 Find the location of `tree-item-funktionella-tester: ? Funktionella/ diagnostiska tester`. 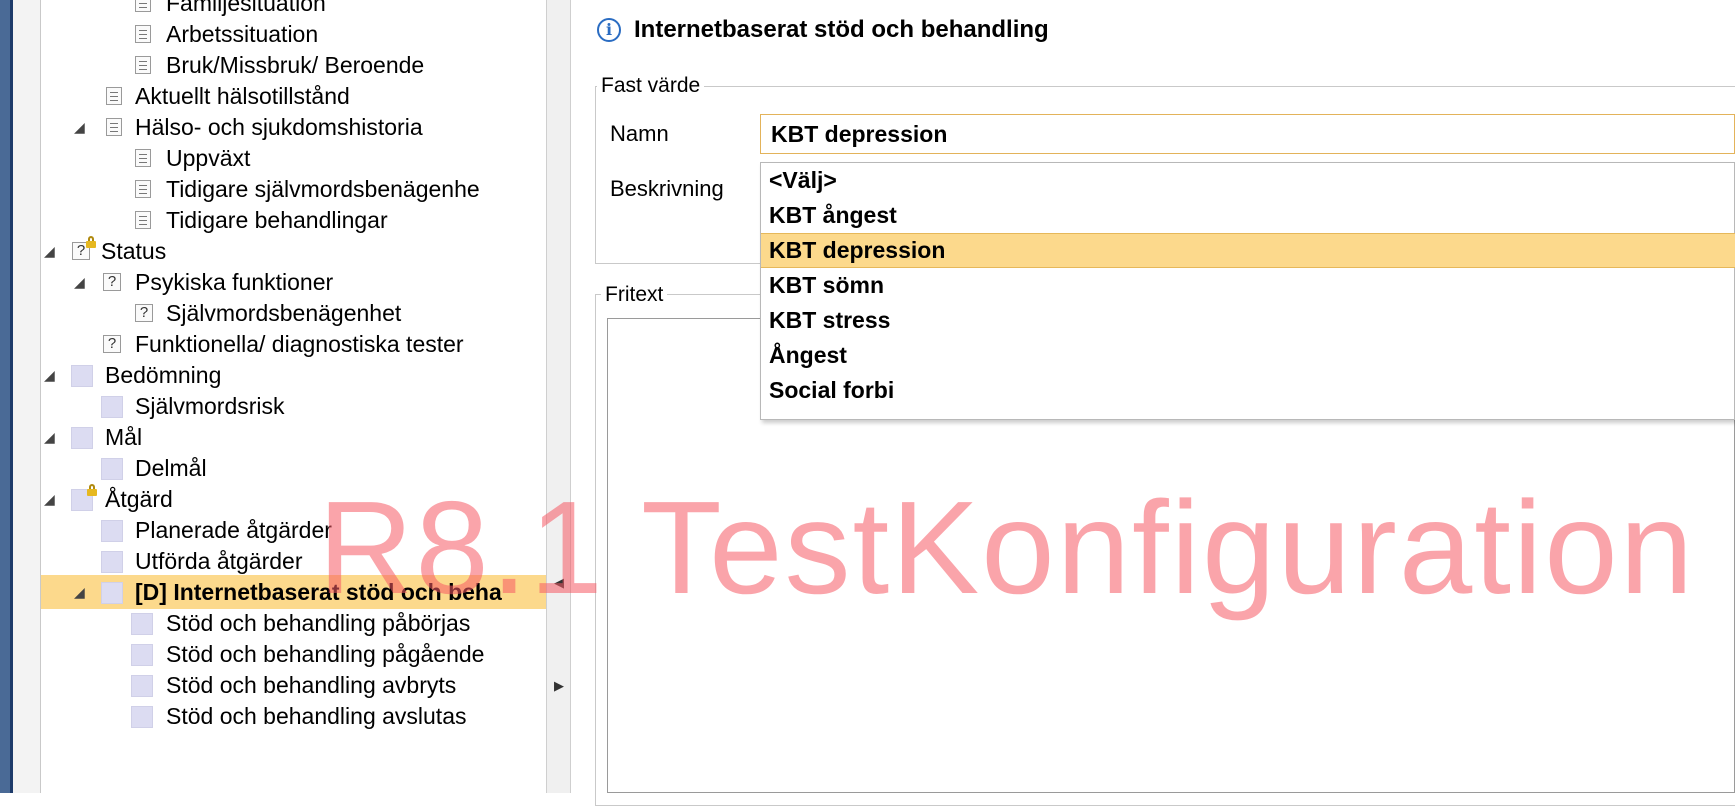

tree-item-funktionella-tester: ? Funktionella/ diagnostiska tester is located at coordinates (293, 344).